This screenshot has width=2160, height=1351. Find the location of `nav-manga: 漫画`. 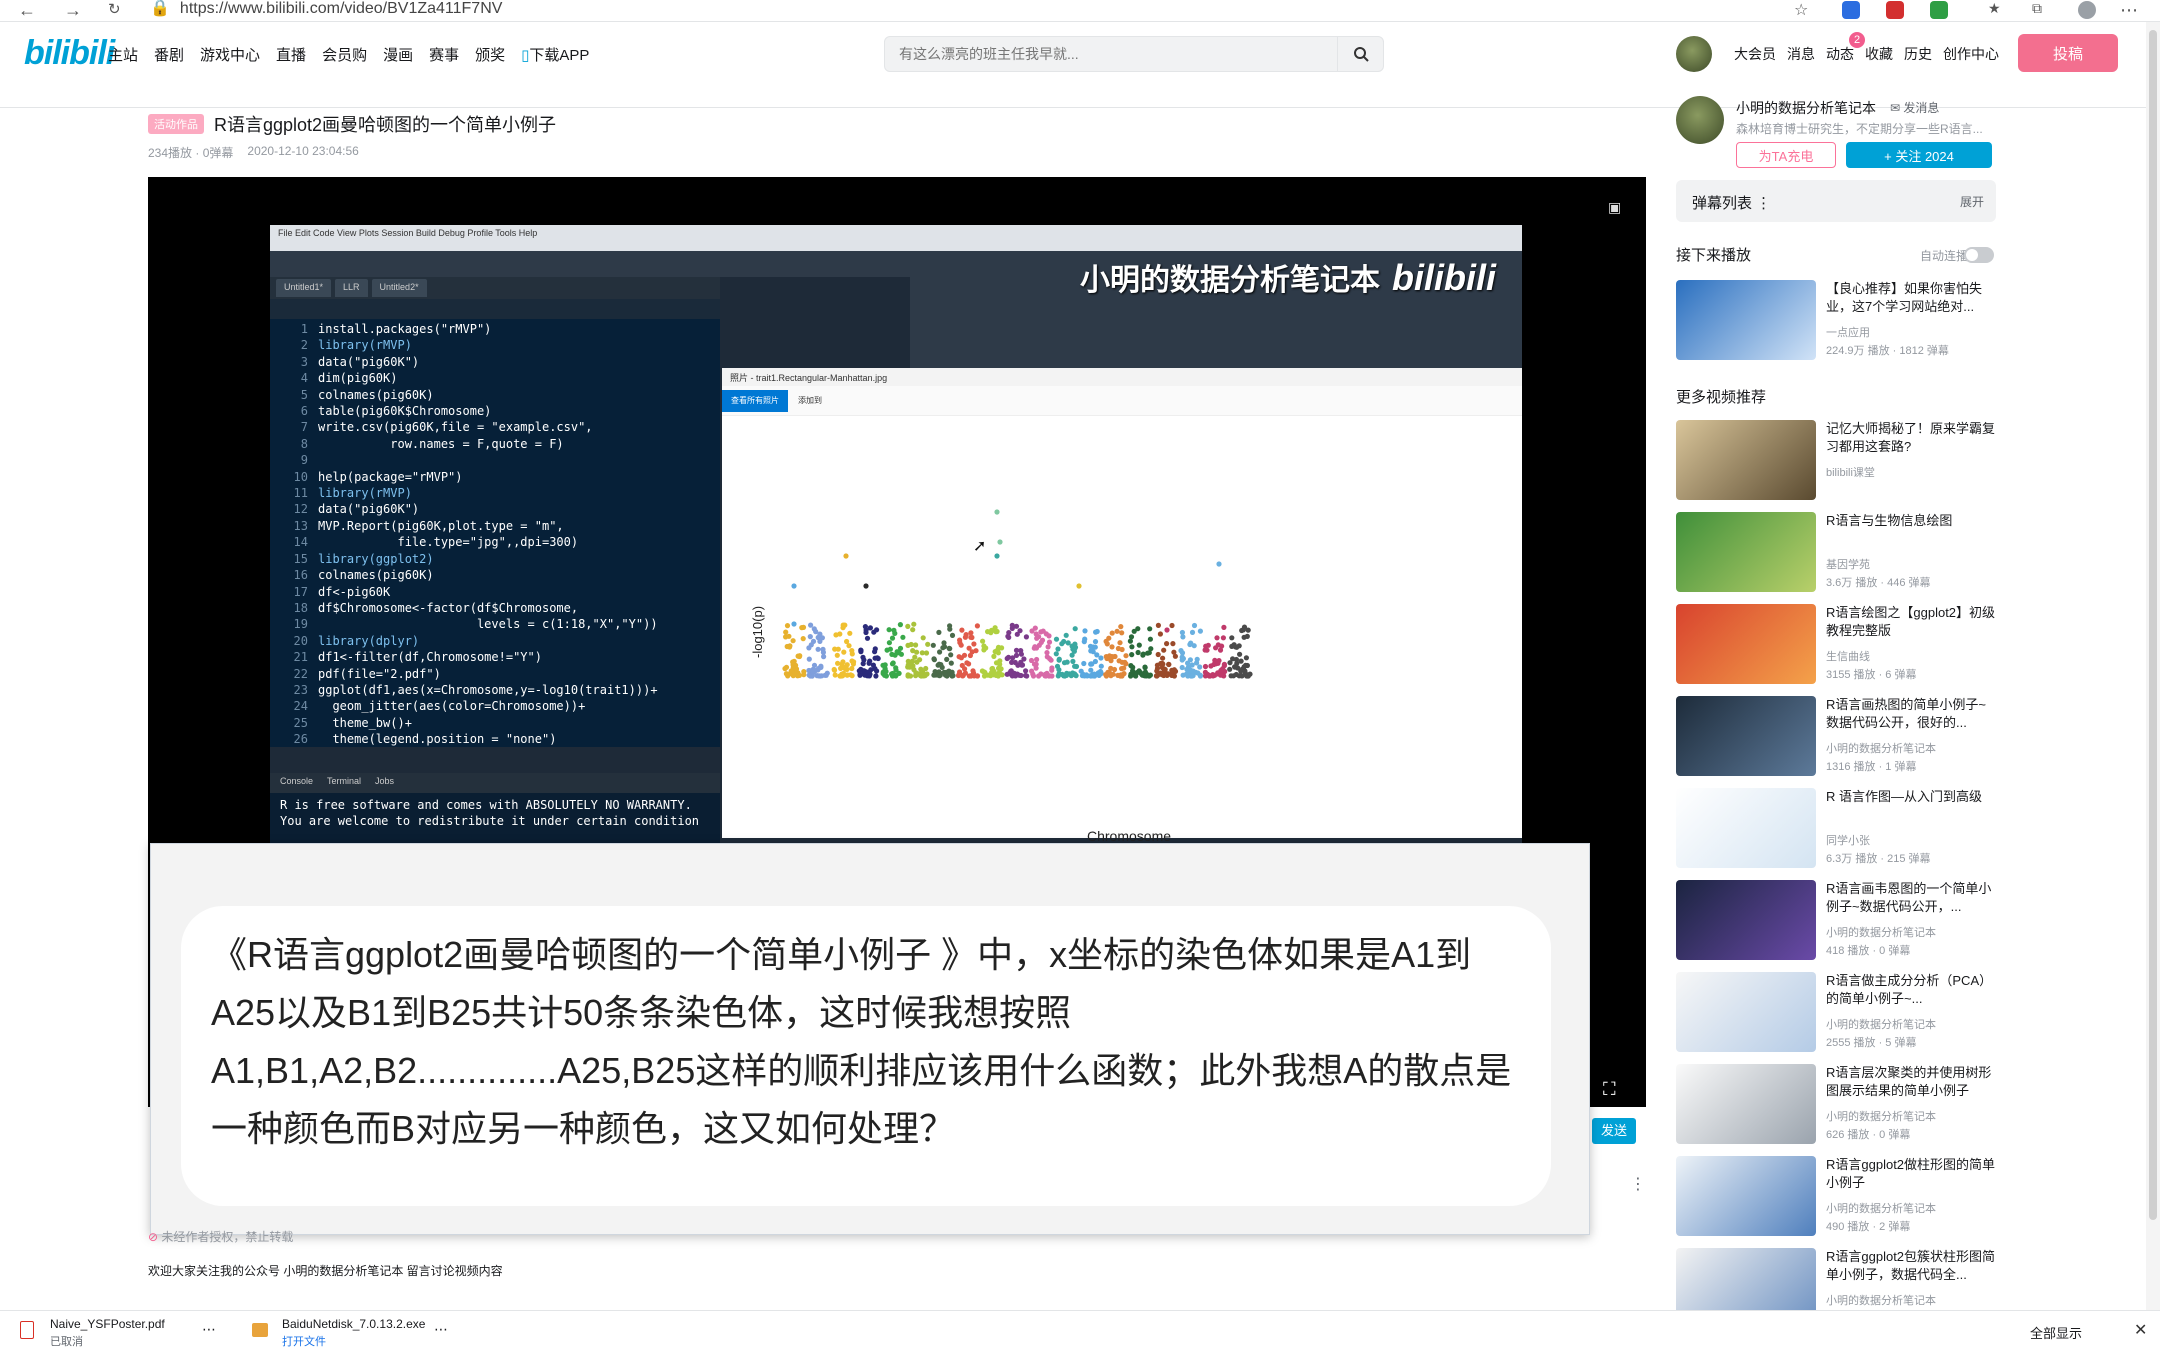

nav-manga: 漫画 is located at coordinates (398, 54).